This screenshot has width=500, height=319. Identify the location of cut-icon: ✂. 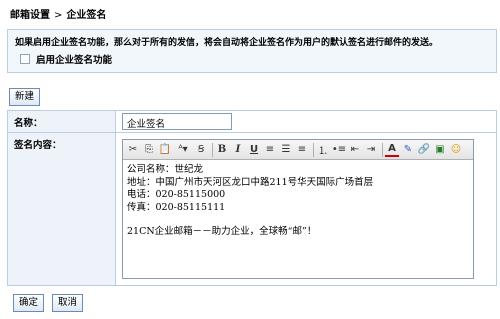
(133, 150).